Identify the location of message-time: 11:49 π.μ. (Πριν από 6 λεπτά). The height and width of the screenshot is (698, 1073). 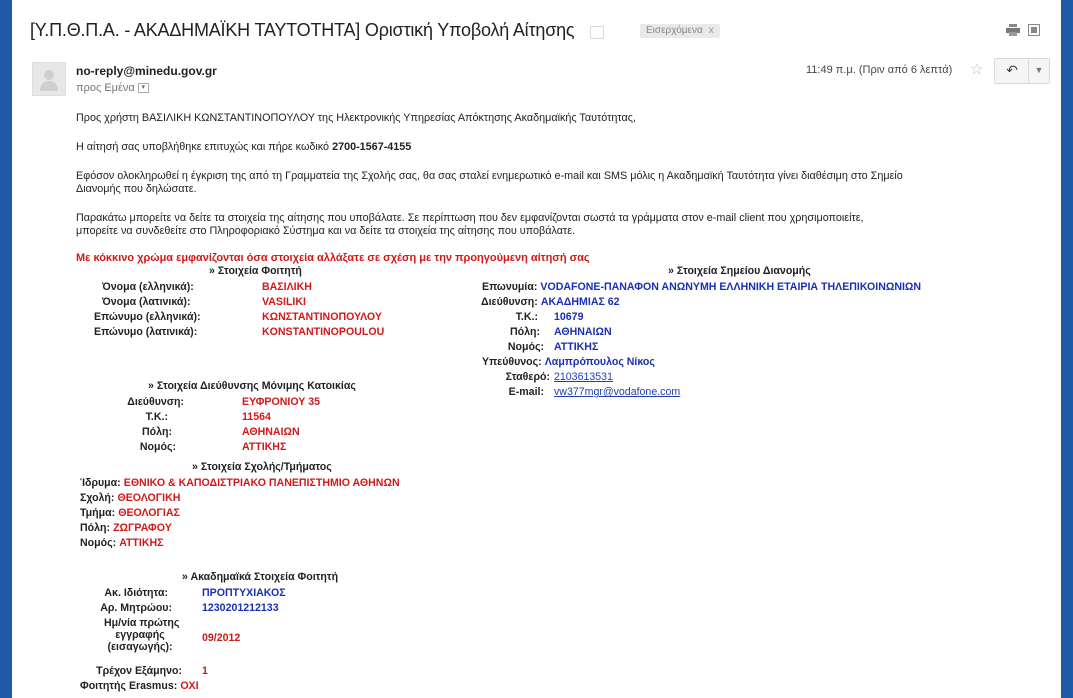
(879, 70).